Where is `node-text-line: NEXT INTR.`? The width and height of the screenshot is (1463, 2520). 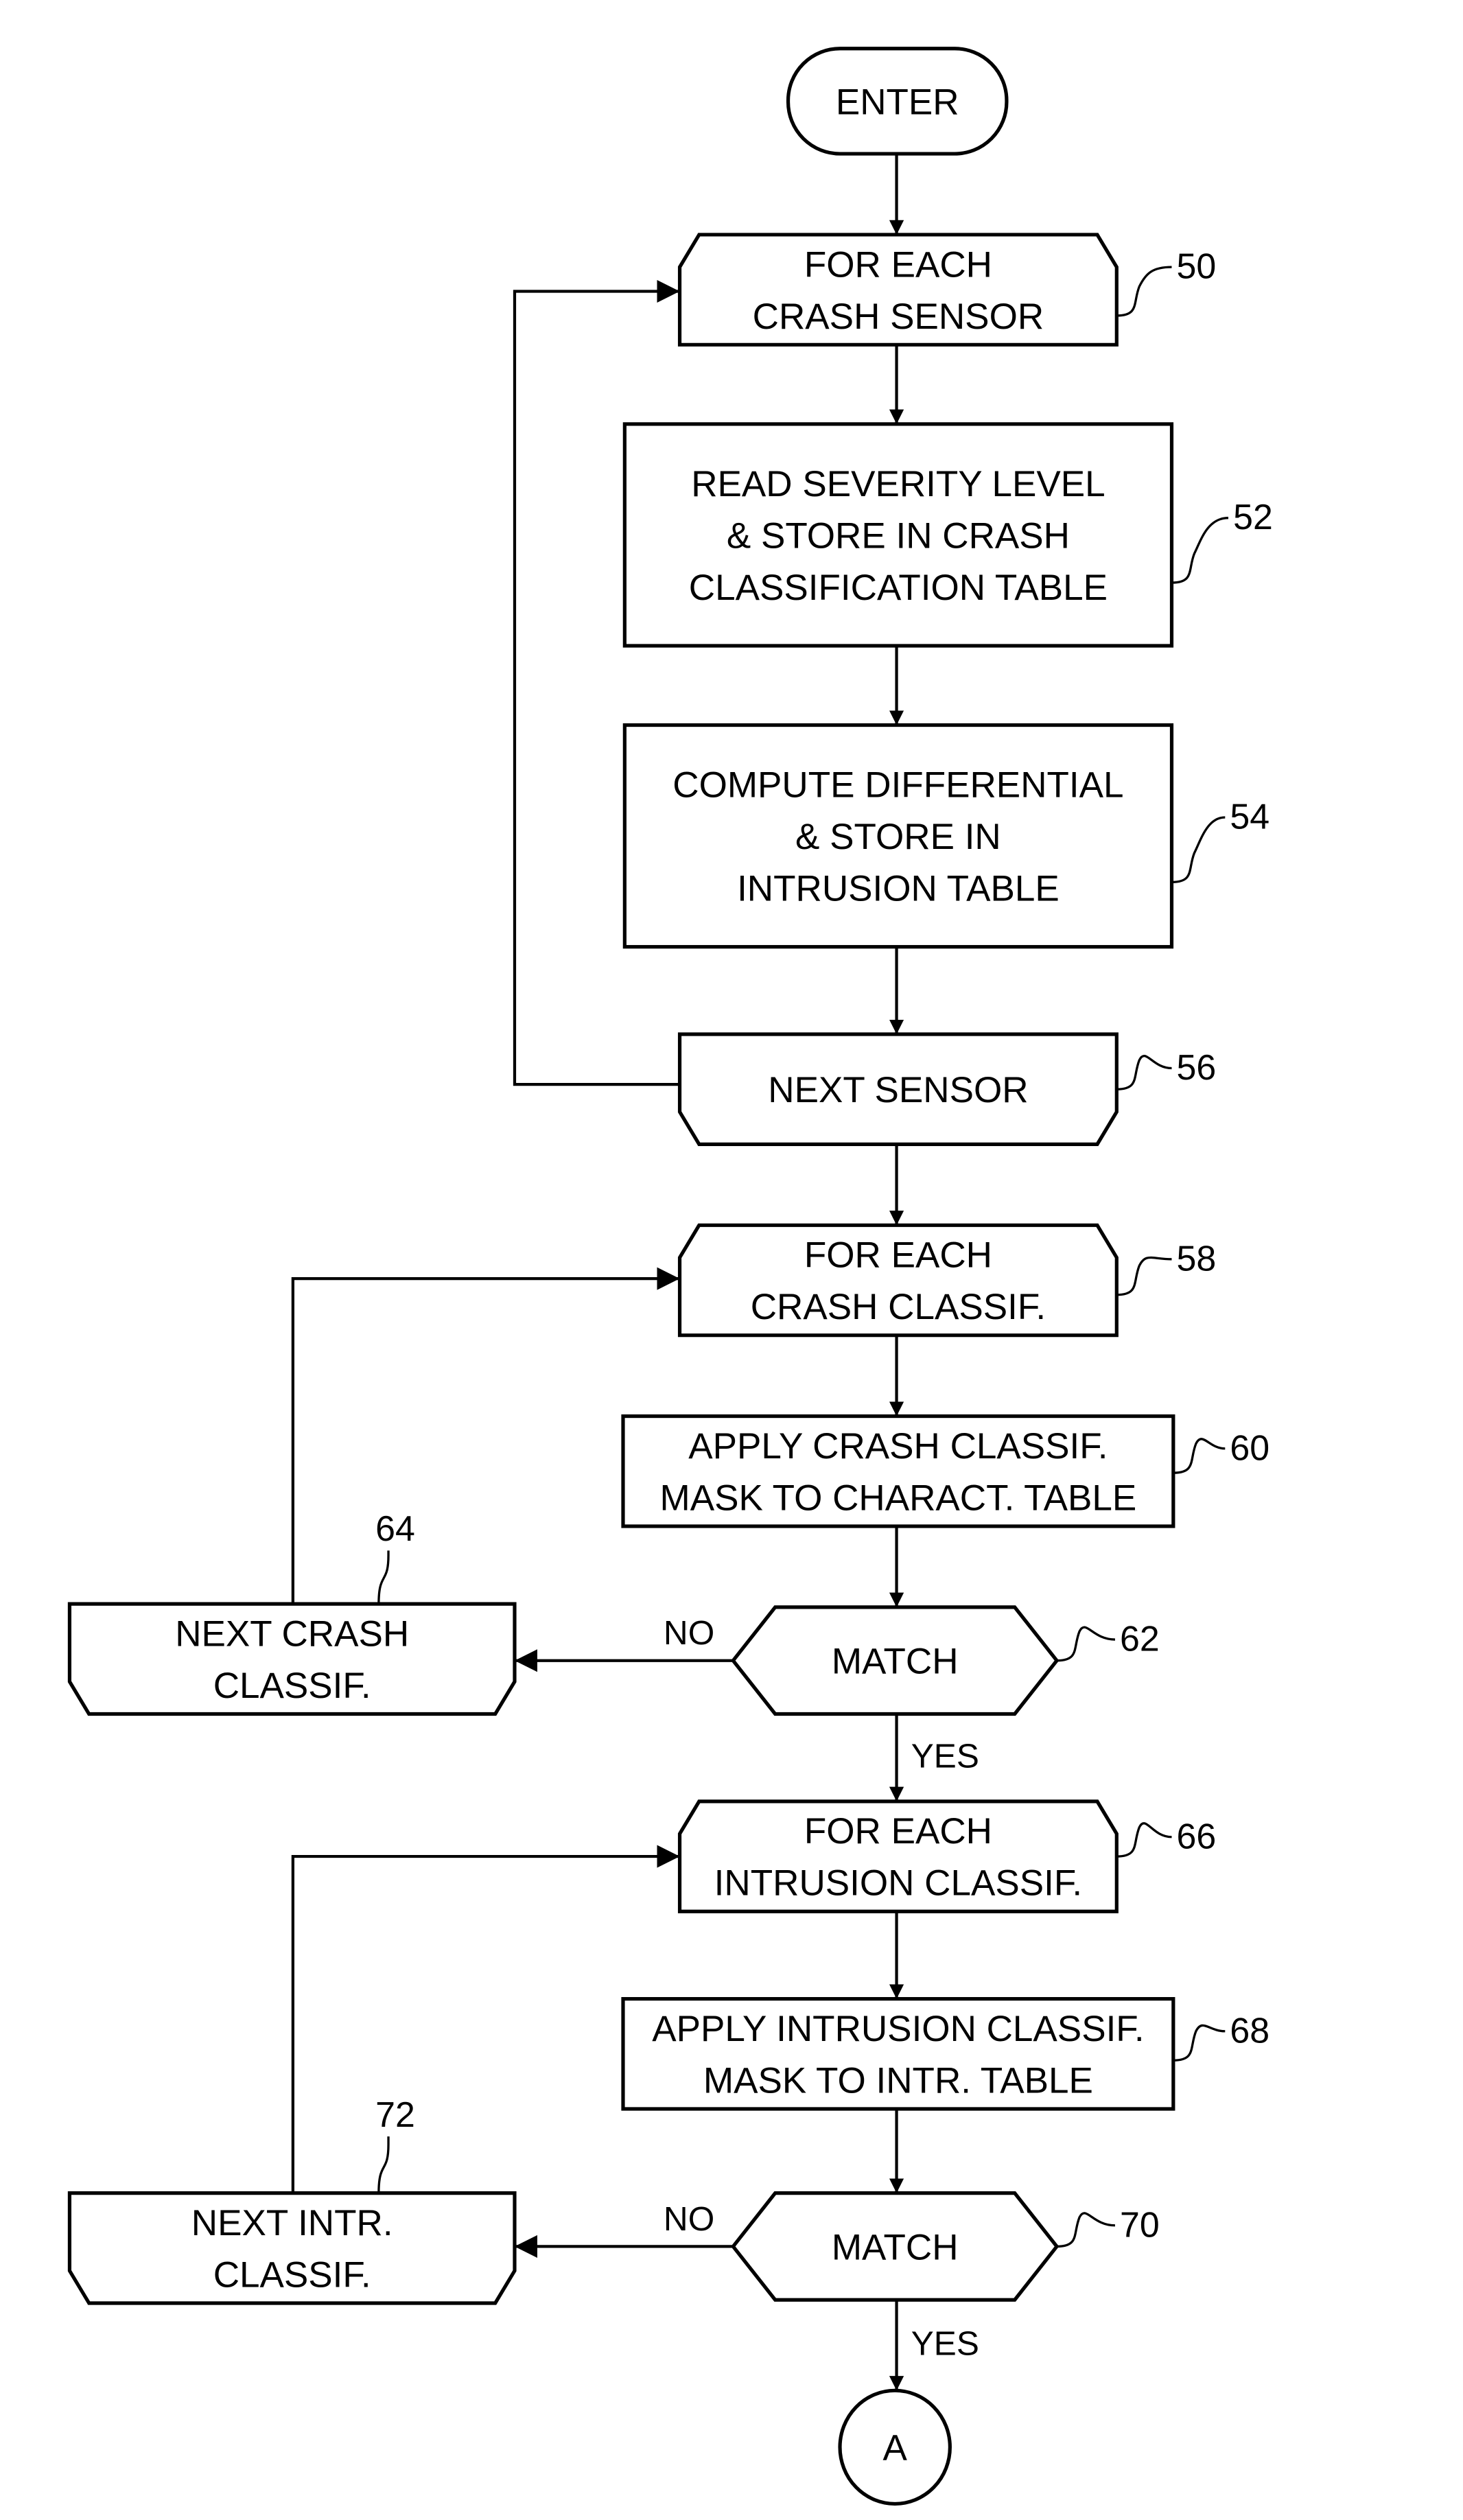
node-text-line: NEXT INTR. is located at coordinates (292, 2223).